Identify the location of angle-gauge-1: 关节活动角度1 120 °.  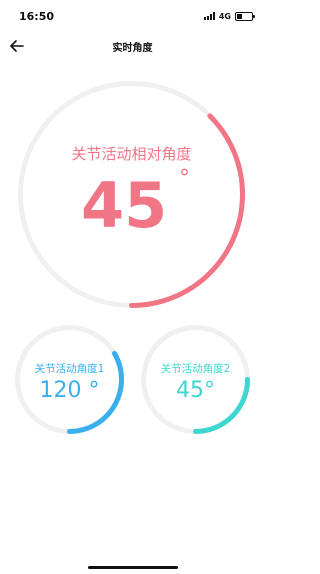
(69, 379).